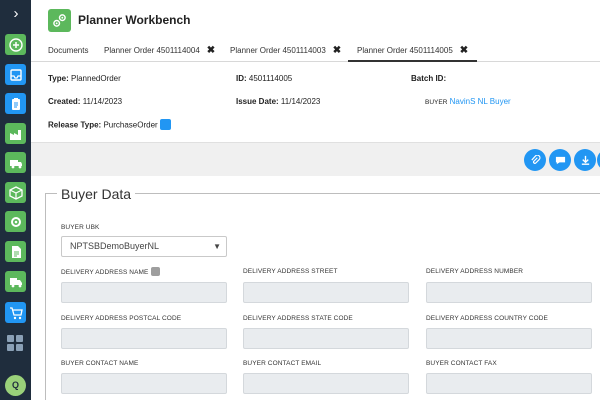 This screenshot has width=600, height=400. What do you see at coordinates (509, 338) in the screenshot?
I see `delivery-address-country-code-input` at bounding box center [509, 338].